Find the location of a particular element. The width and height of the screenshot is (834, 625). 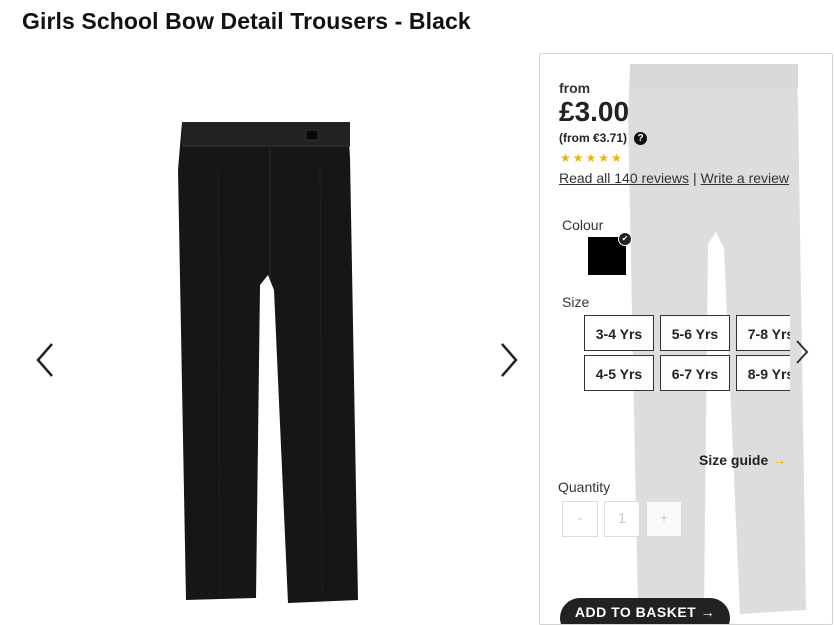

from-label: from is located at coordinates (575, 88).